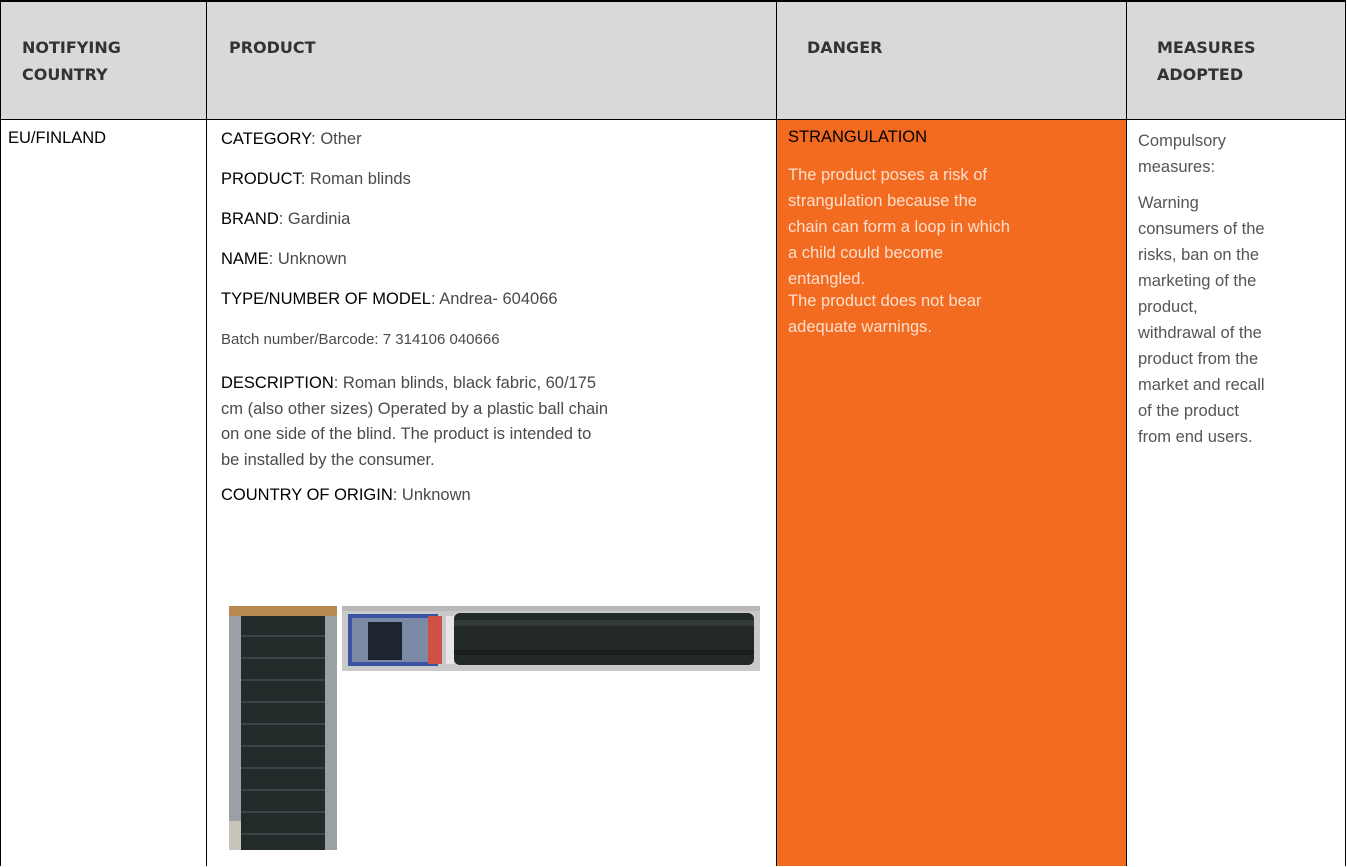 This screenshot has height=867, width=1347. Describe the element at coordinates (360, 339) in the screenshot. I see `batch-field: Batch number/Barcode: 7 314106 040666` at that location.